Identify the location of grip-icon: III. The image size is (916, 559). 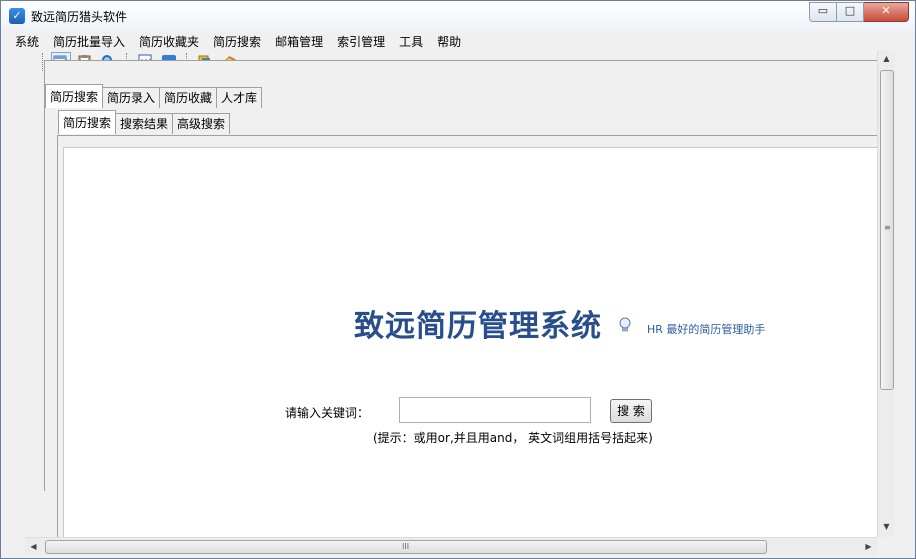
(406, 546).